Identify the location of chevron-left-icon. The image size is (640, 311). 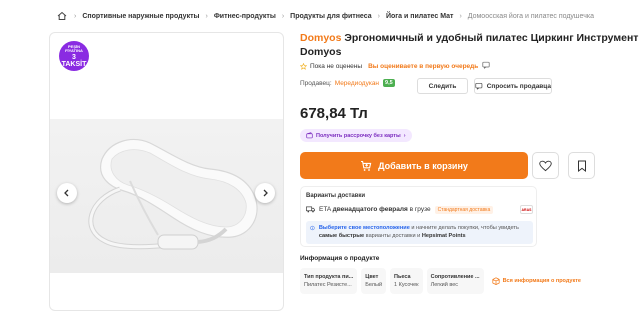
(66, 193).